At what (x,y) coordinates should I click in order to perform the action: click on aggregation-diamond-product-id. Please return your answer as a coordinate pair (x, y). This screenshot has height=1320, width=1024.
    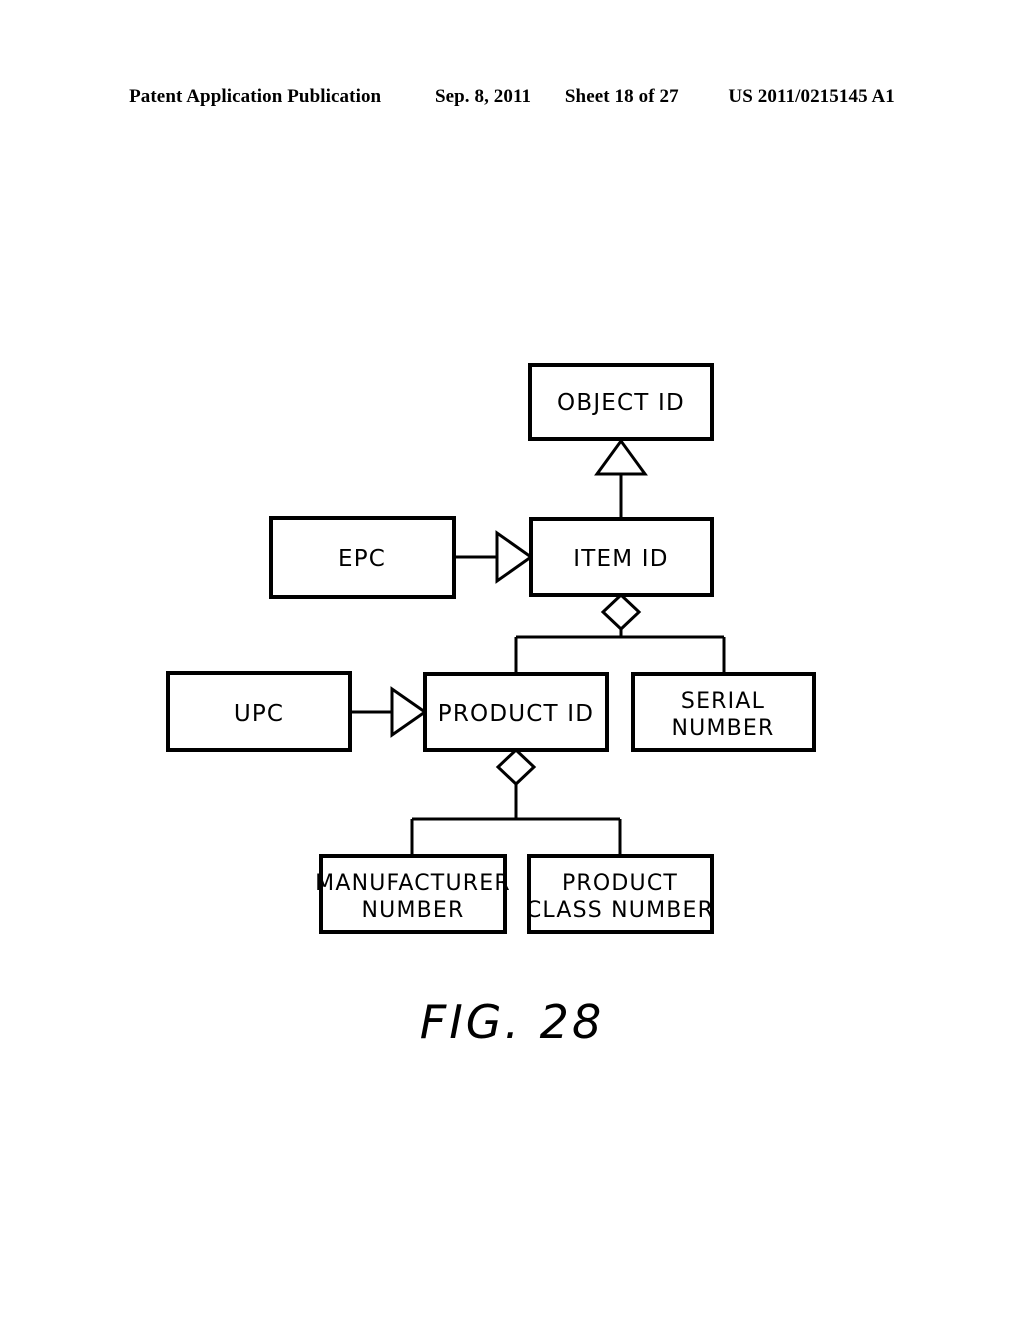
    Looking at the image, I should click on (516, 767).